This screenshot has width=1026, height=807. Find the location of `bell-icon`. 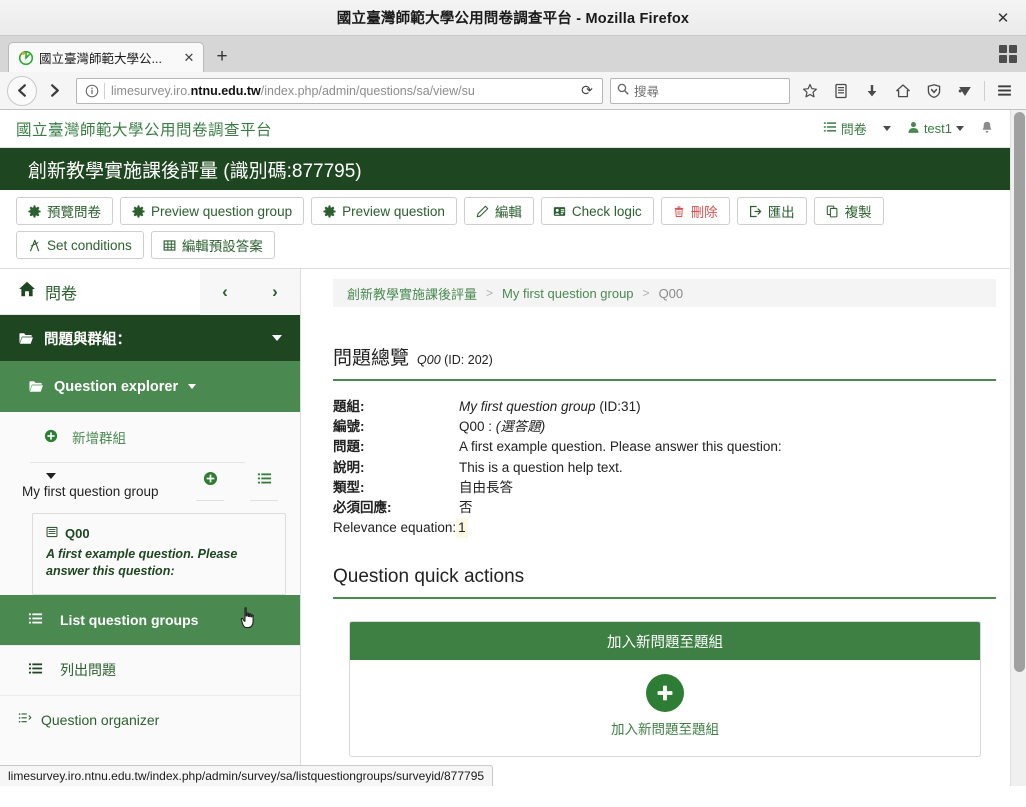

bell-icon is located at coordinates (987, 129).